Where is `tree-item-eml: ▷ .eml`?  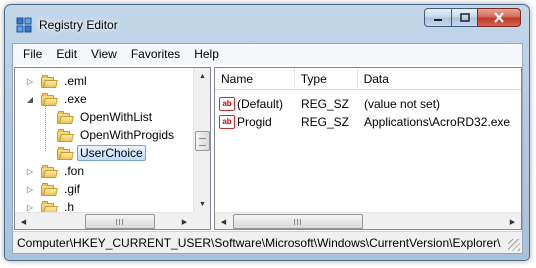 tree-item-eml: ▷ .eml is located at coordinates (57, 81).